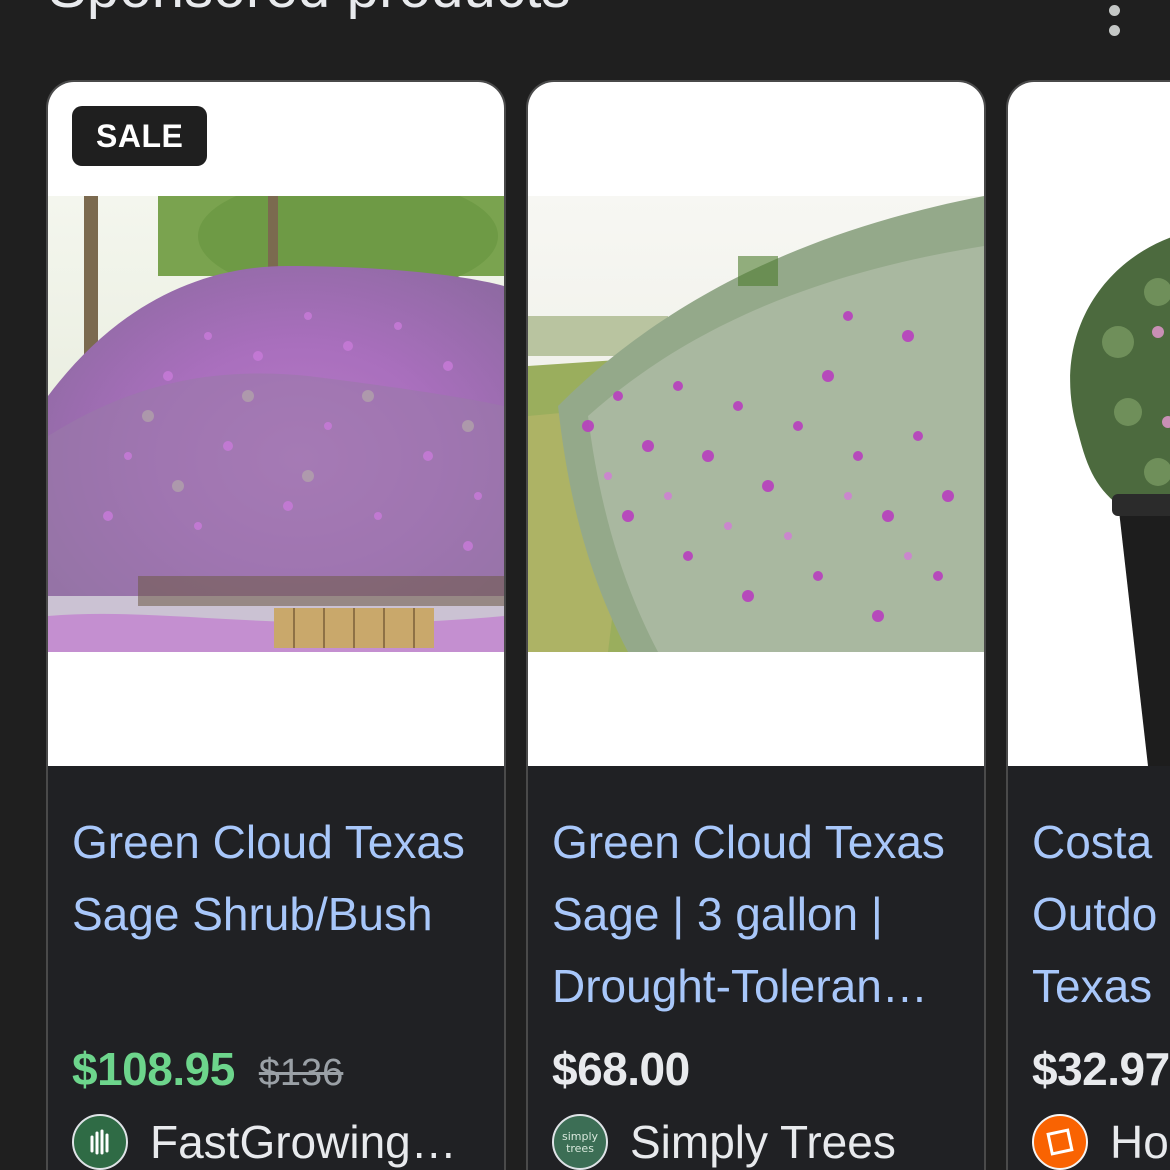 This screenshot has height=1170, width=1170. I want to click on price: $68.00, so click(621, 1069).